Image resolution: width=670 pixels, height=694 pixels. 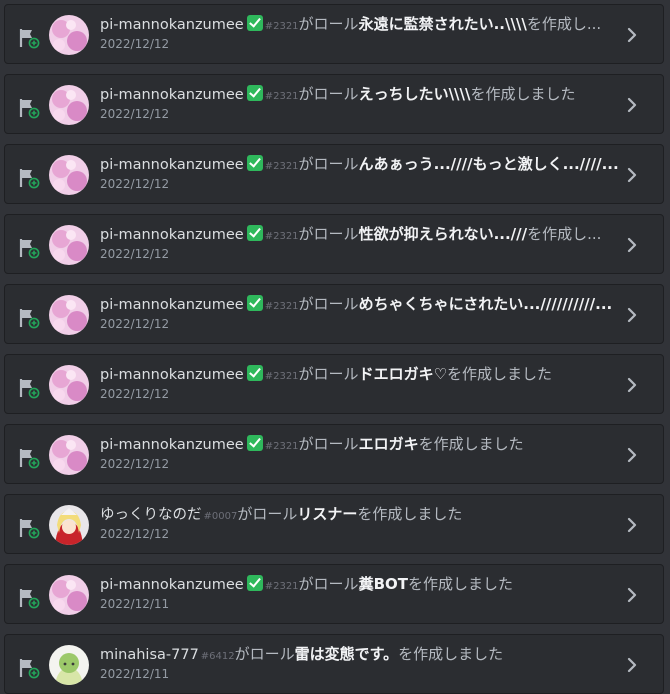 I want to click on audit-log-message: minahisa-777 #6412がロール雷は変態です。を作成しました, so click(x=360, y=655).